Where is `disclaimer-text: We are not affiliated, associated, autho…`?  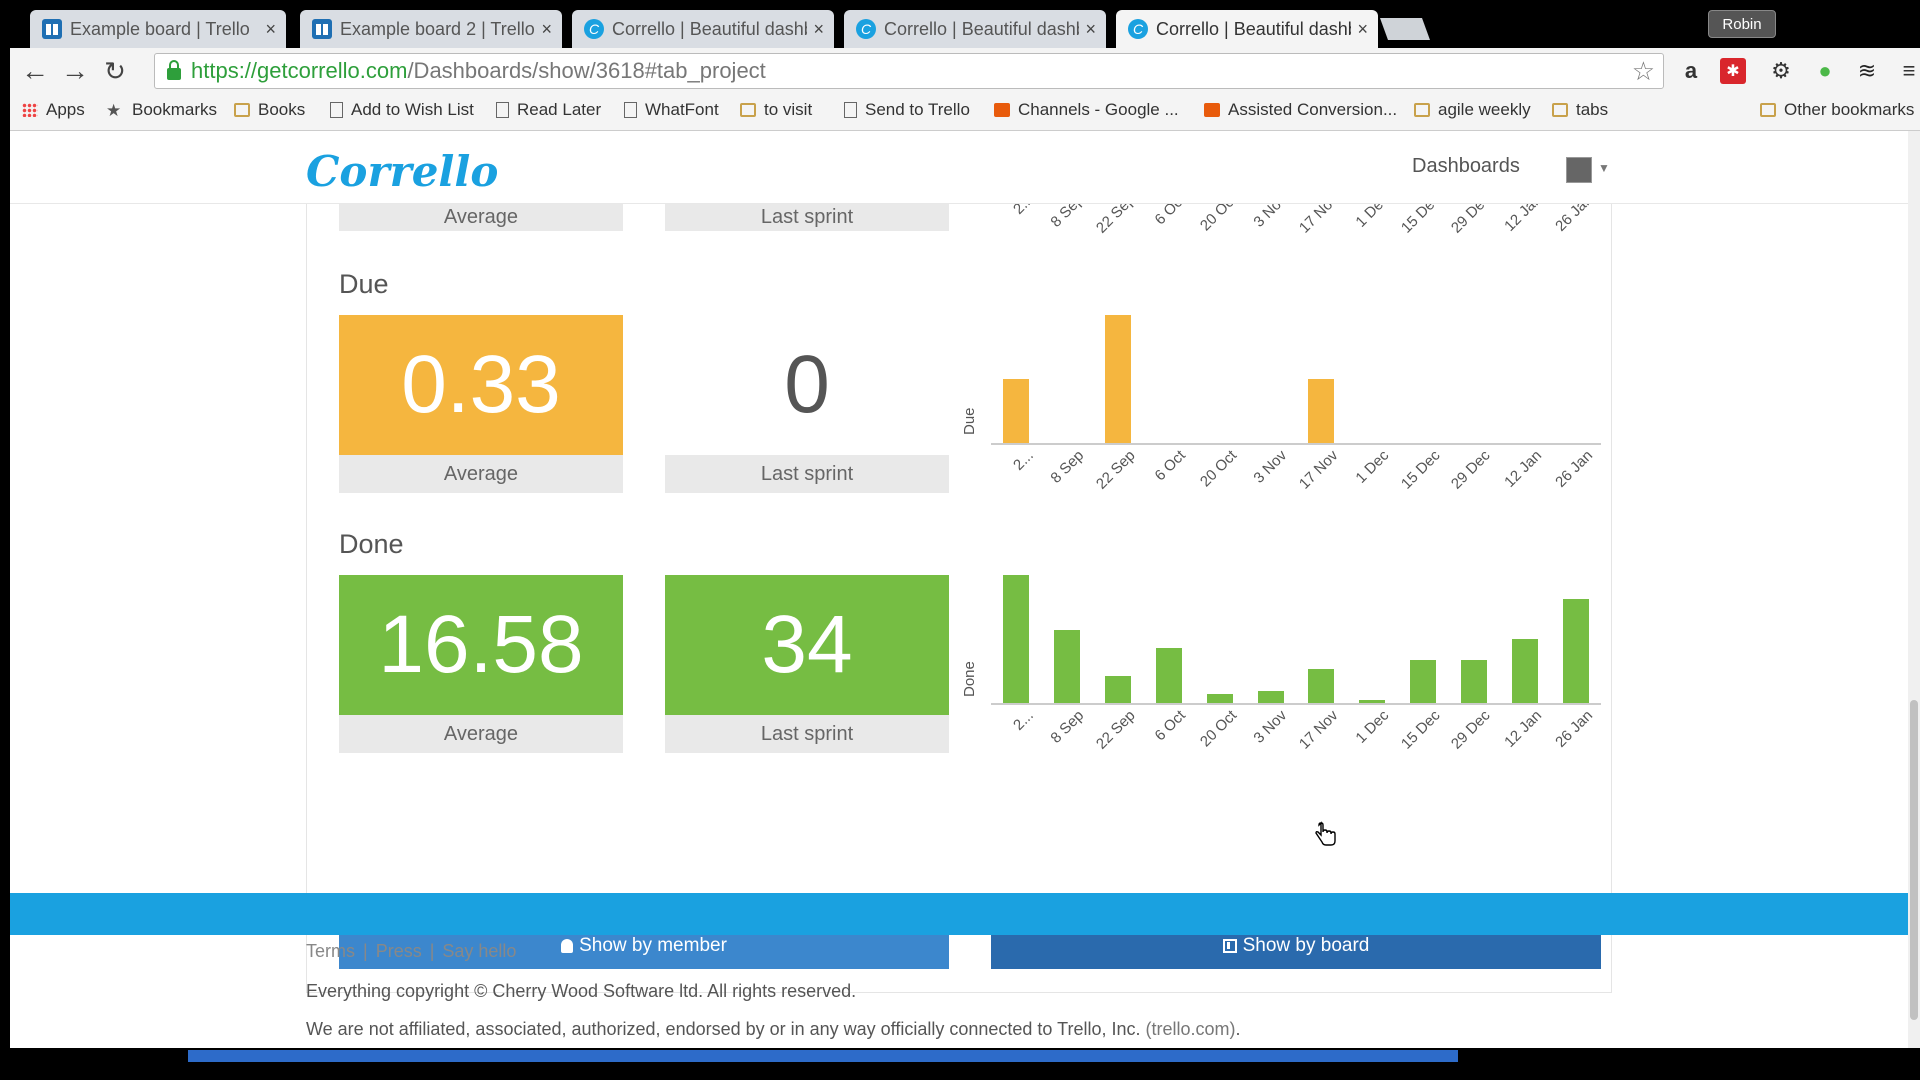 disclaimer-text: We are not affiliated, associated, autho… is located at coordinates (773, 1029).